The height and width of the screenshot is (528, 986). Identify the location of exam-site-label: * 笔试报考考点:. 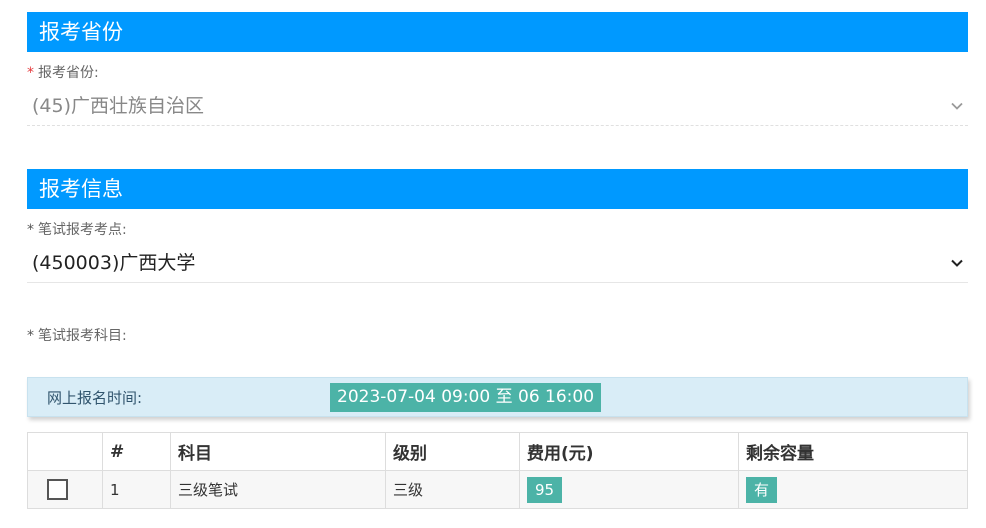
(77, 229).